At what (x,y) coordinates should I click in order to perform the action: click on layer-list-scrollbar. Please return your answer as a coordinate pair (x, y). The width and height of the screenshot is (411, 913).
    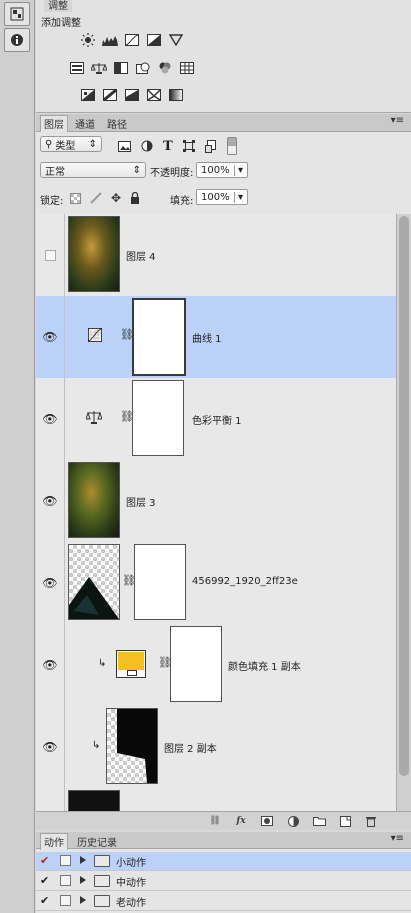
    Looking at the image, I should click on (403, 513).